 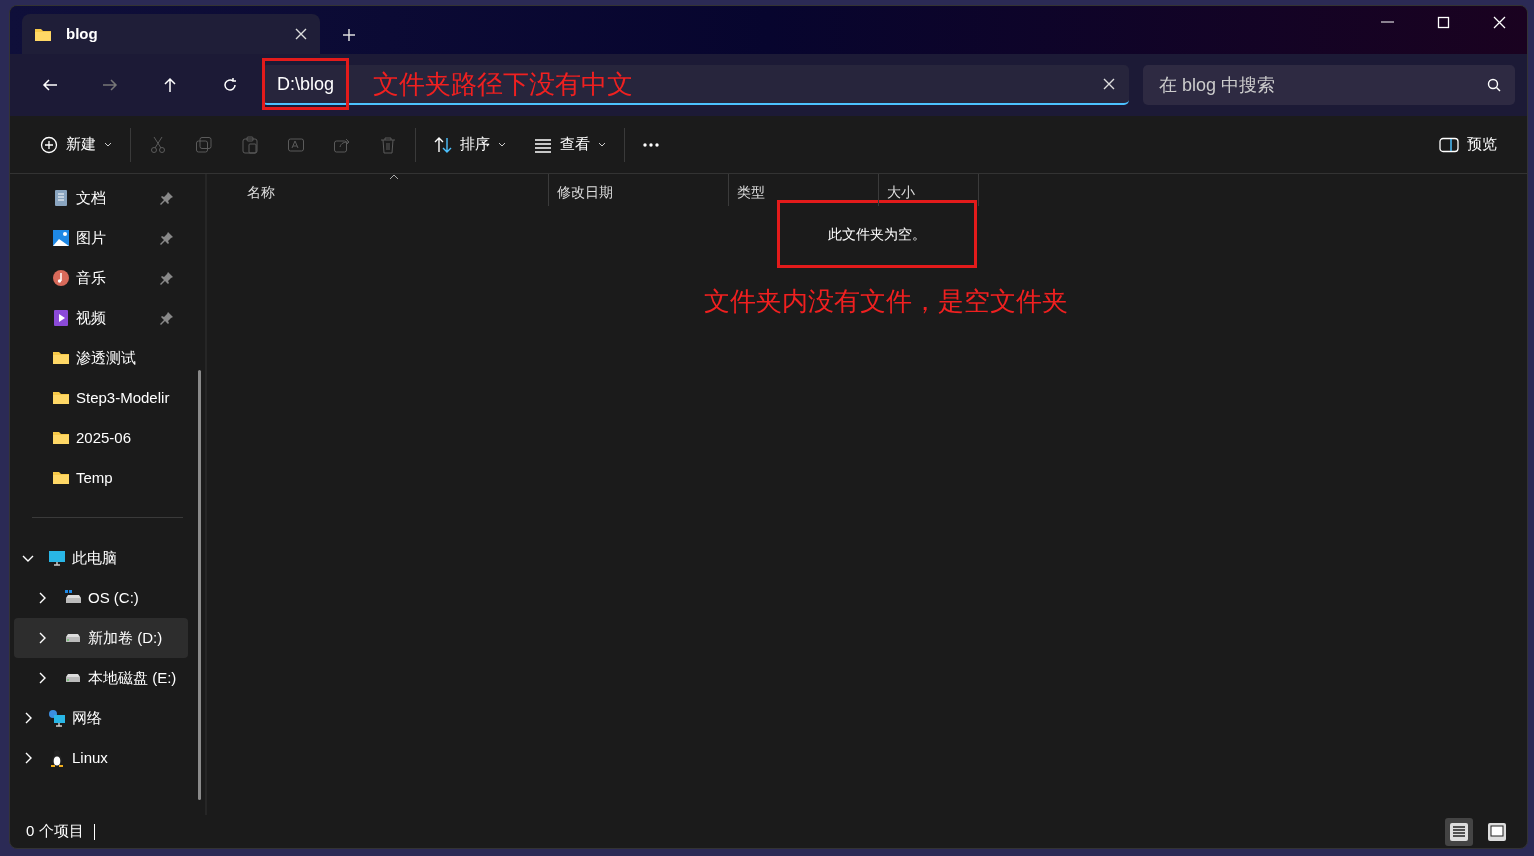 What do you see at coordinates (443, 144) in the screenshot?
I see `sort-arrows-icon` at bounding box center [443, 144].